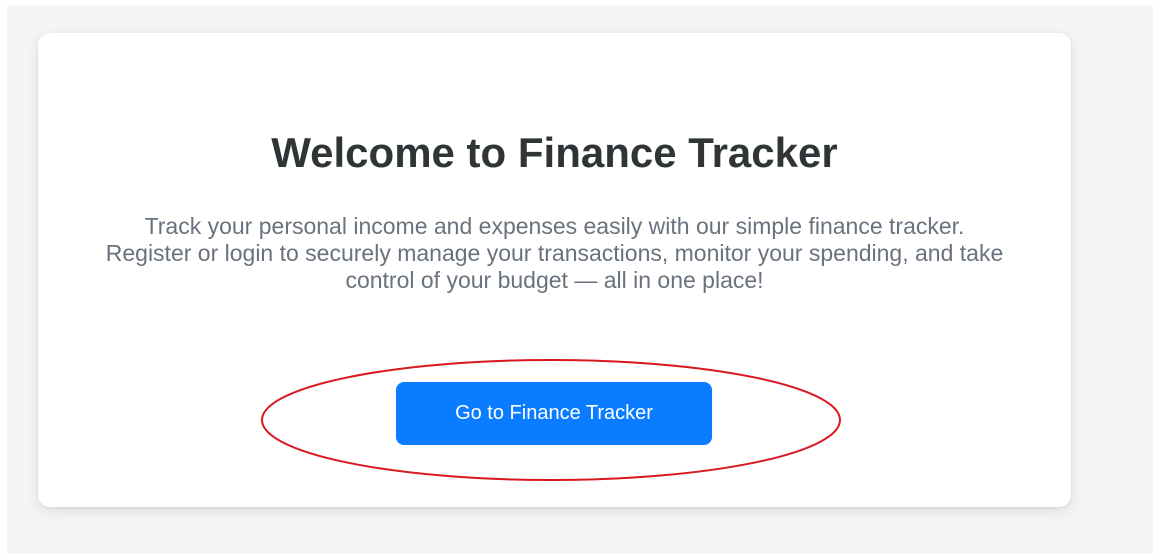  I want to click on go-to-finance-tracker-button: Go to Finance Tracker, so click(554, 413).